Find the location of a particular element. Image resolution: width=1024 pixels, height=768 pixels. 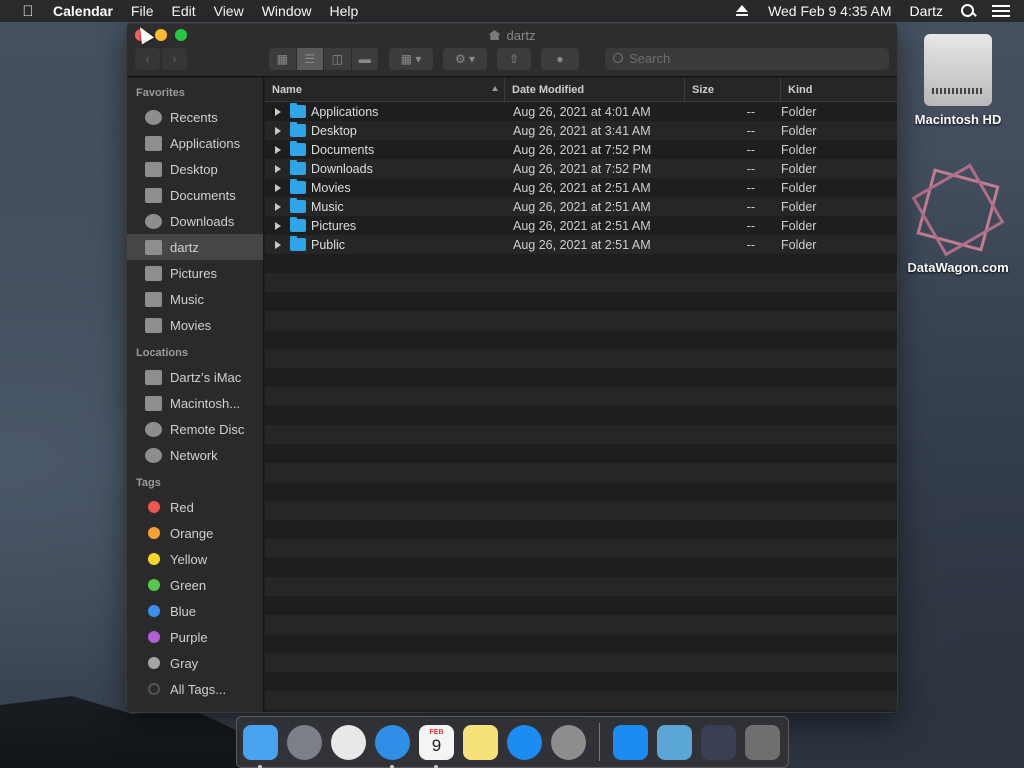

table-row: Documents Aug 26, 2021 at 7:52 PM -- Folder is located at coordinates (581, 149).